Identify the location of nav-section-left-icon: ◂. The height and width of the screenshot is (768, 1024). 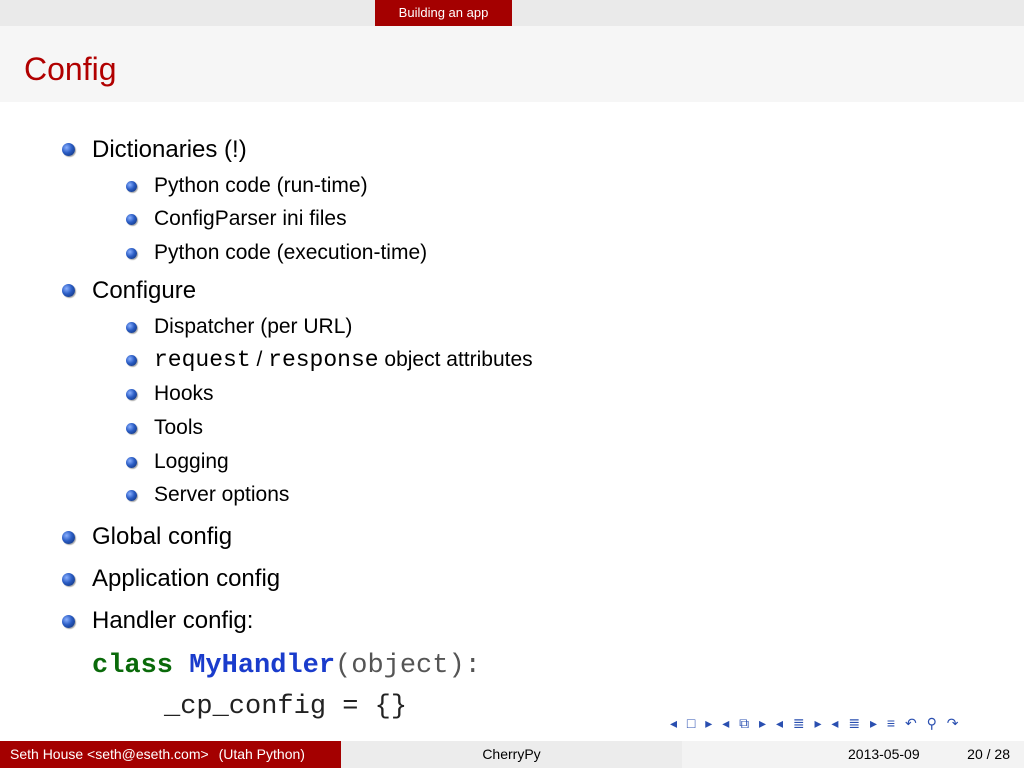
(779, 723).